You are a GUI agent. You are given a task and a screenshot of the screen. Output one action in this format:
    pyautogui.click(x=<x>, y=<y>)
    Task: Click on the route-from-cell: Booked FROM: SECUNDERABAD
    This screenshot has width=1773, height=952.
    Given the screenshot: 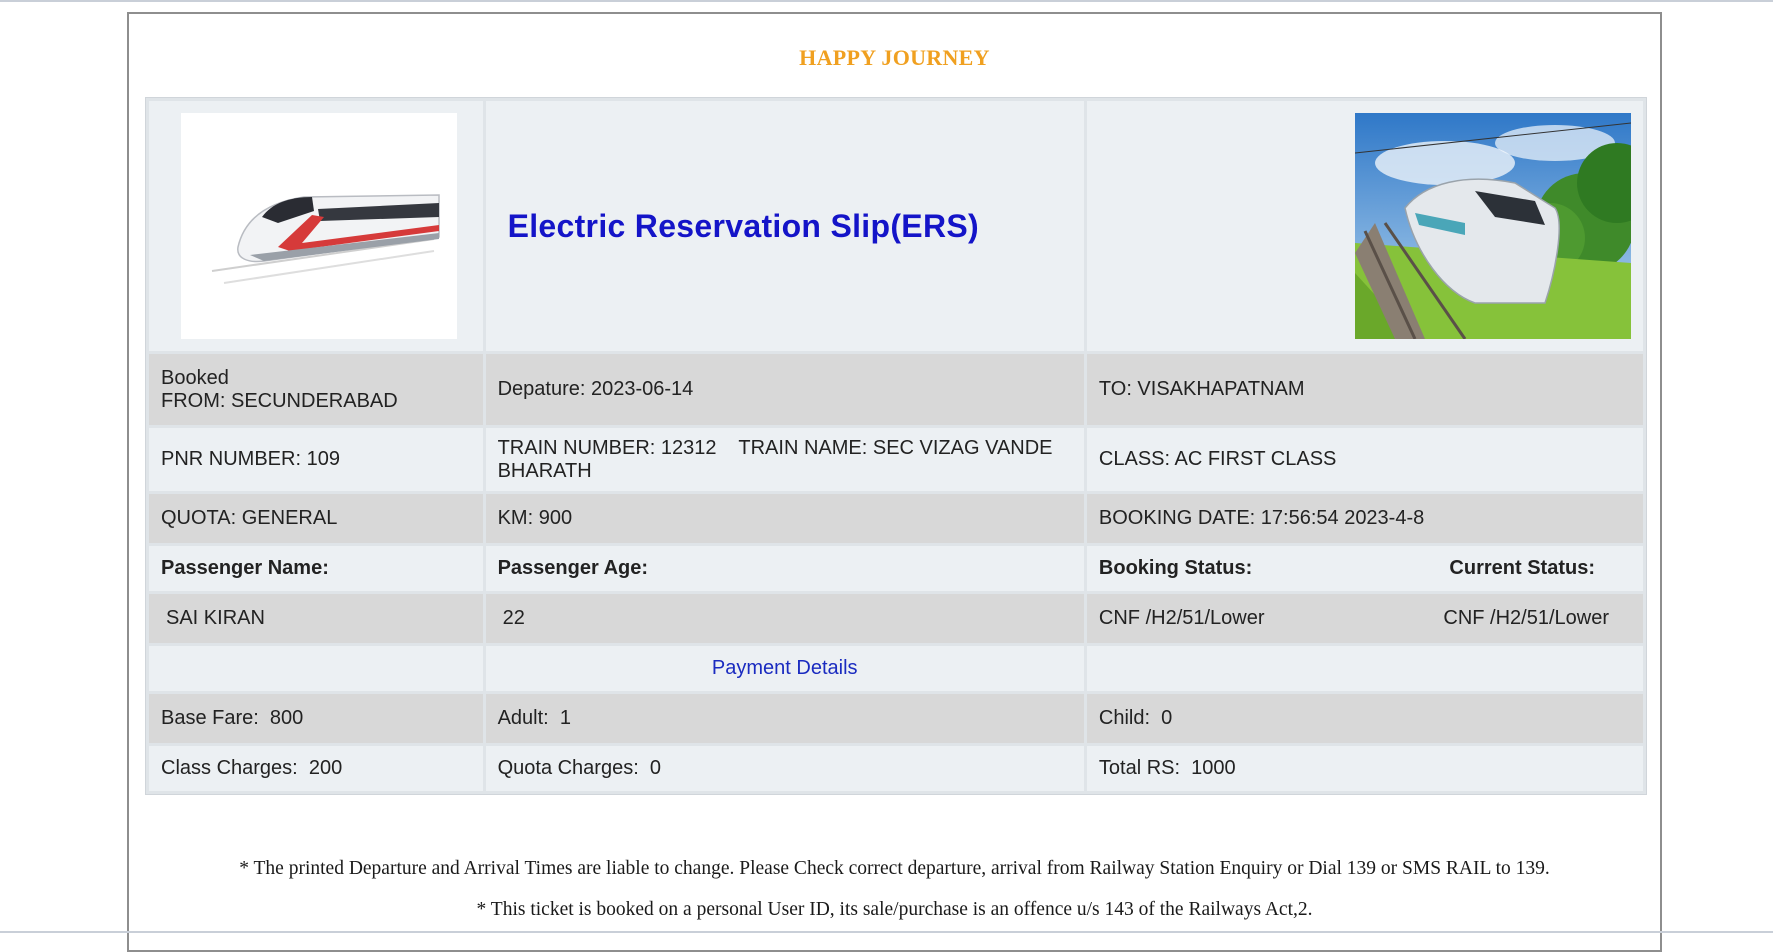 What is the action you would take?
    pyautogui.click(x=316, y=389)
    